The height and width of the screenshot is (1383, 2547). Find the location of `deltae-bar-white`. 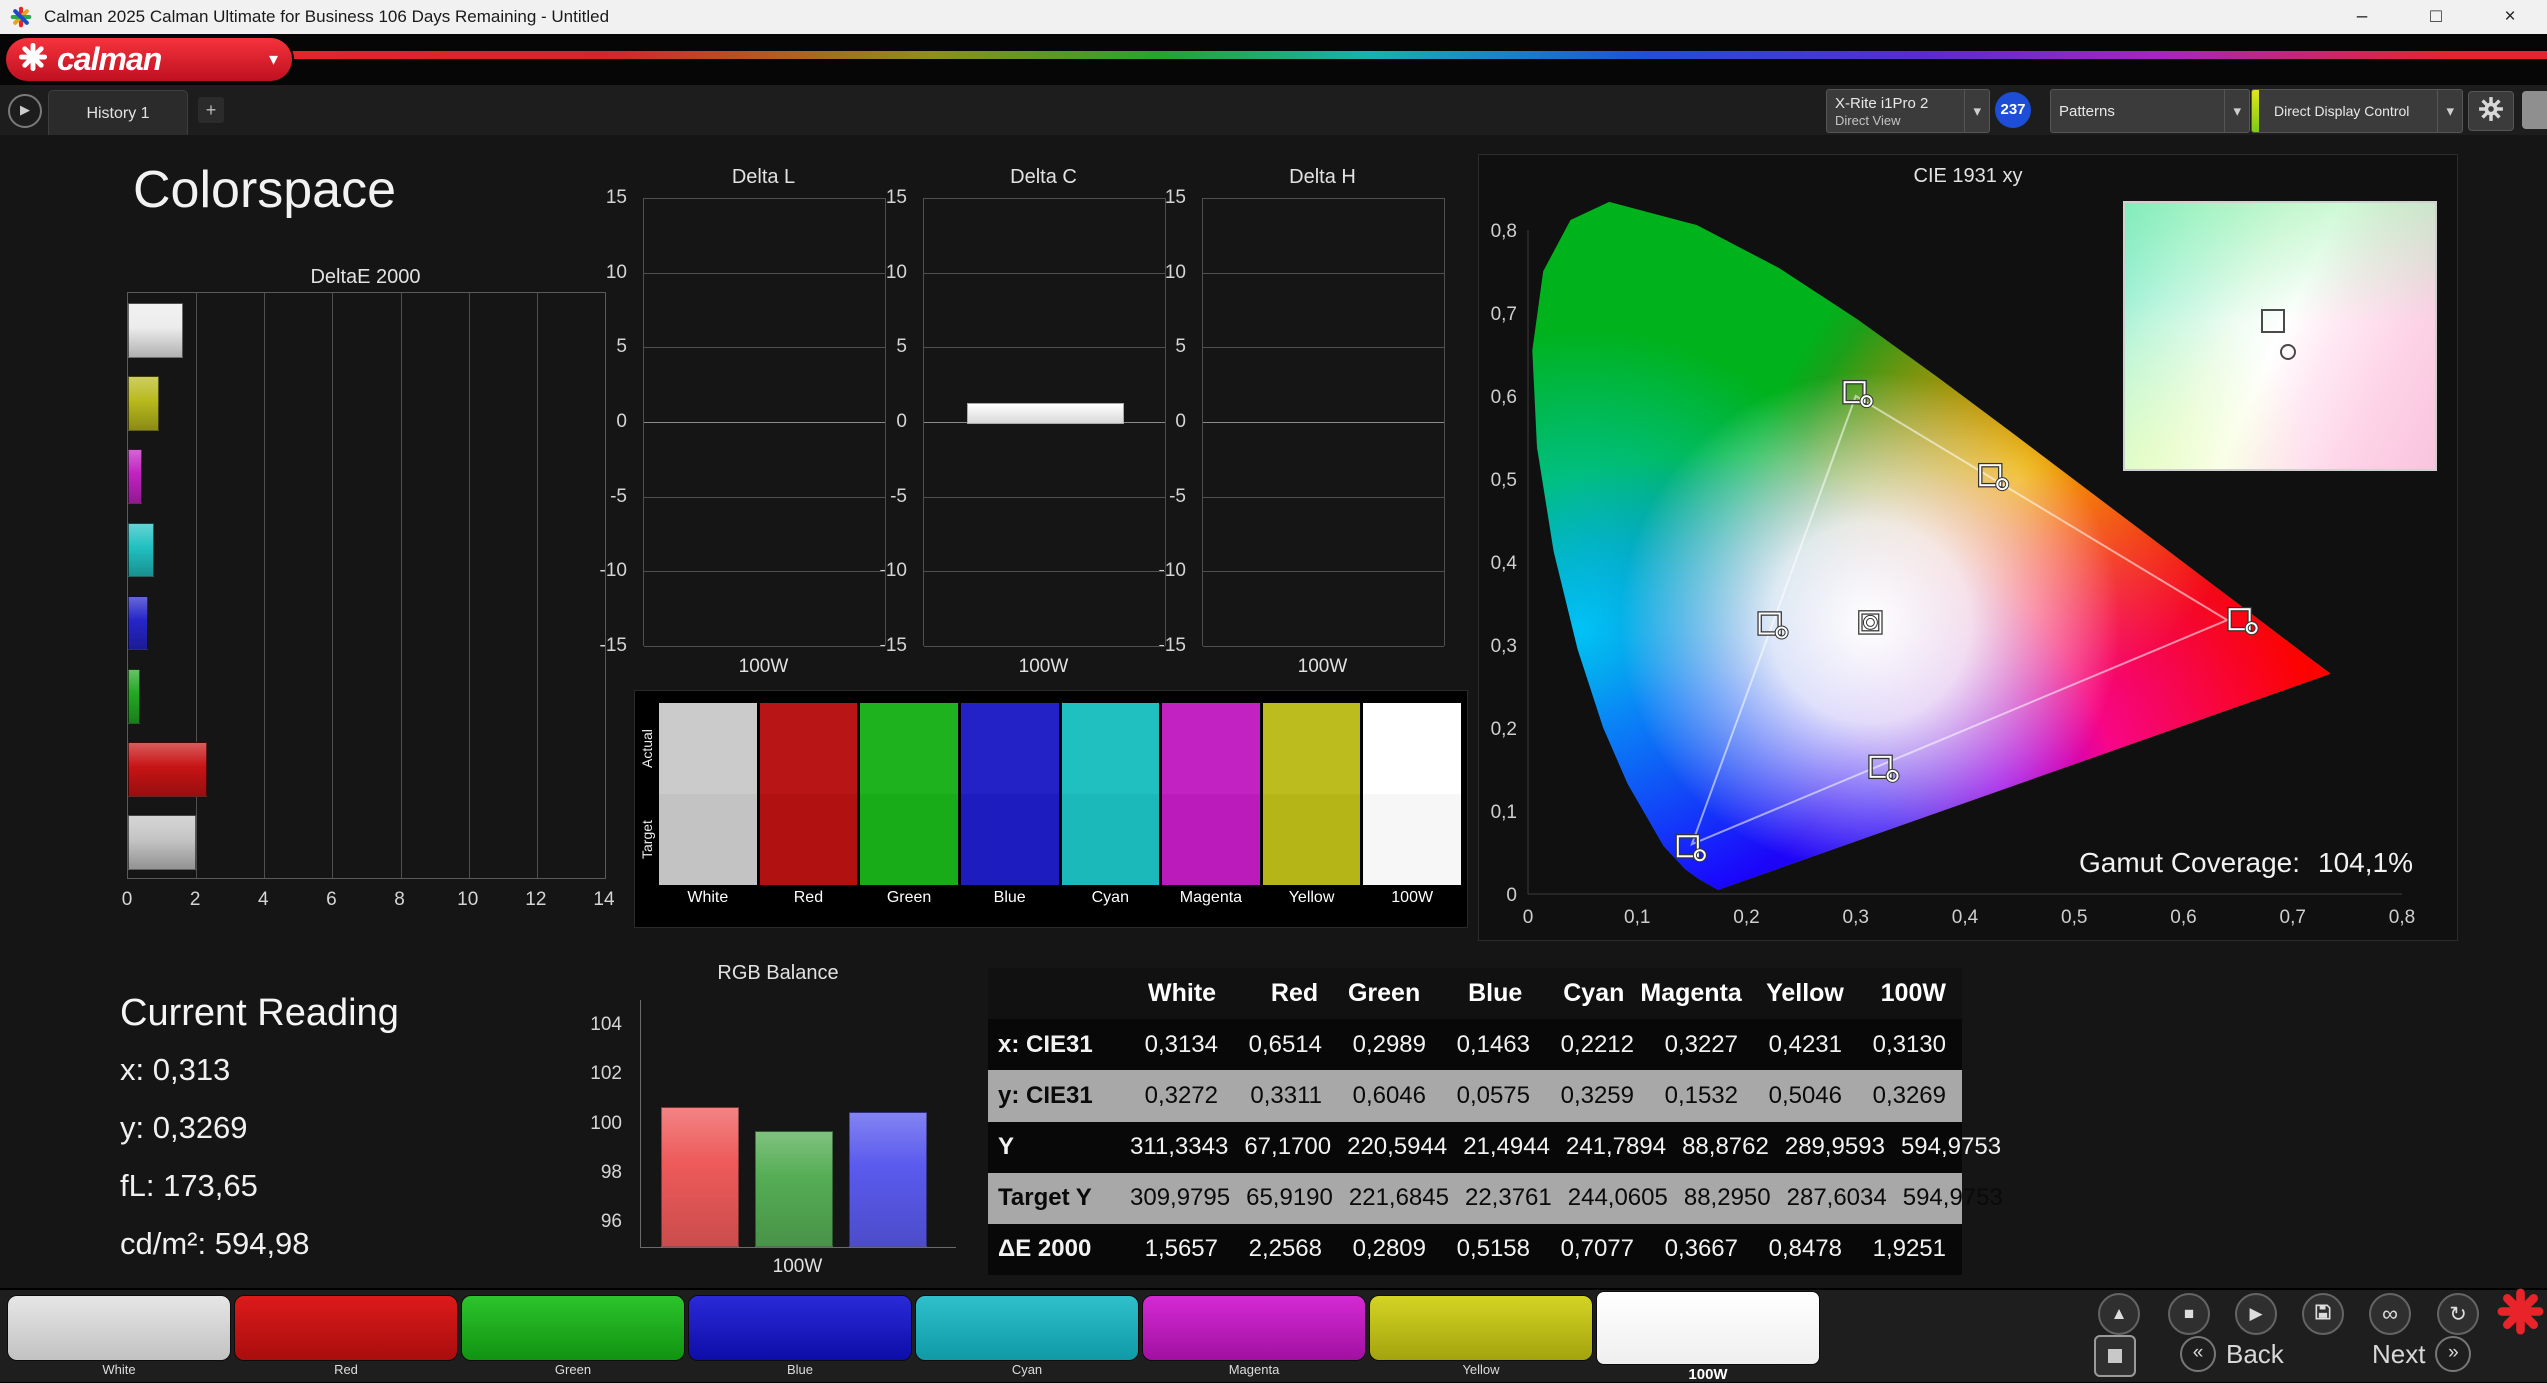

deltae-bar-white is located at coordinates (156, 330).